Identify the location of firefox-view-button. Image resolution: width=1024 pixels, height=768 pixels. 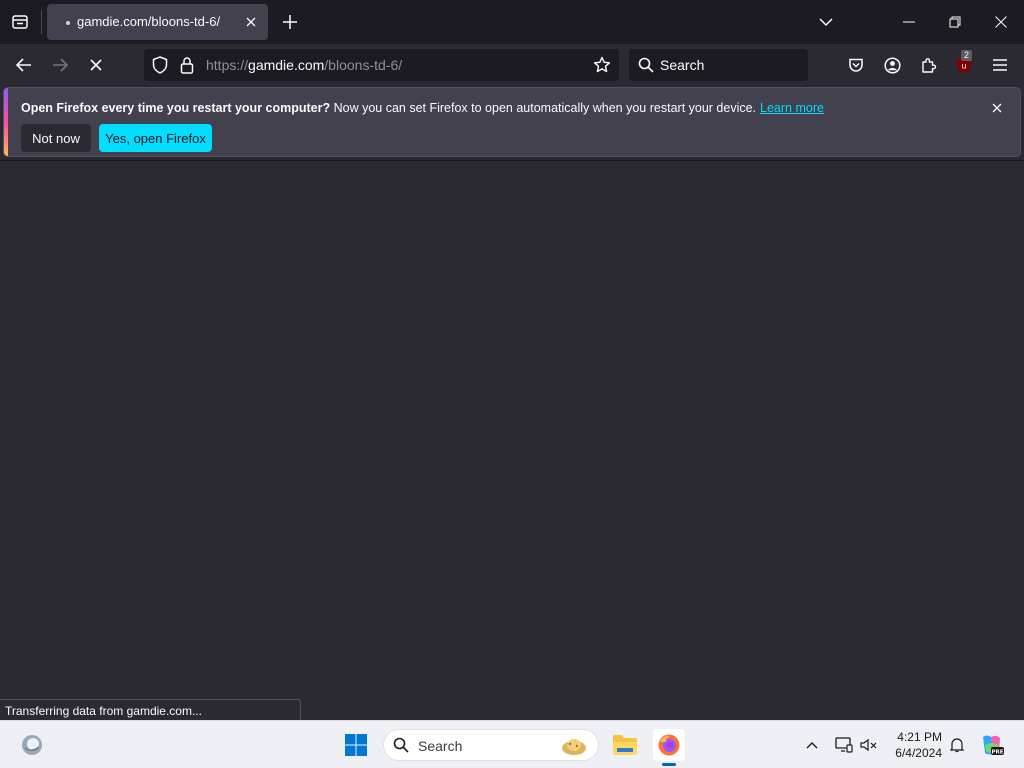
(20, 22).